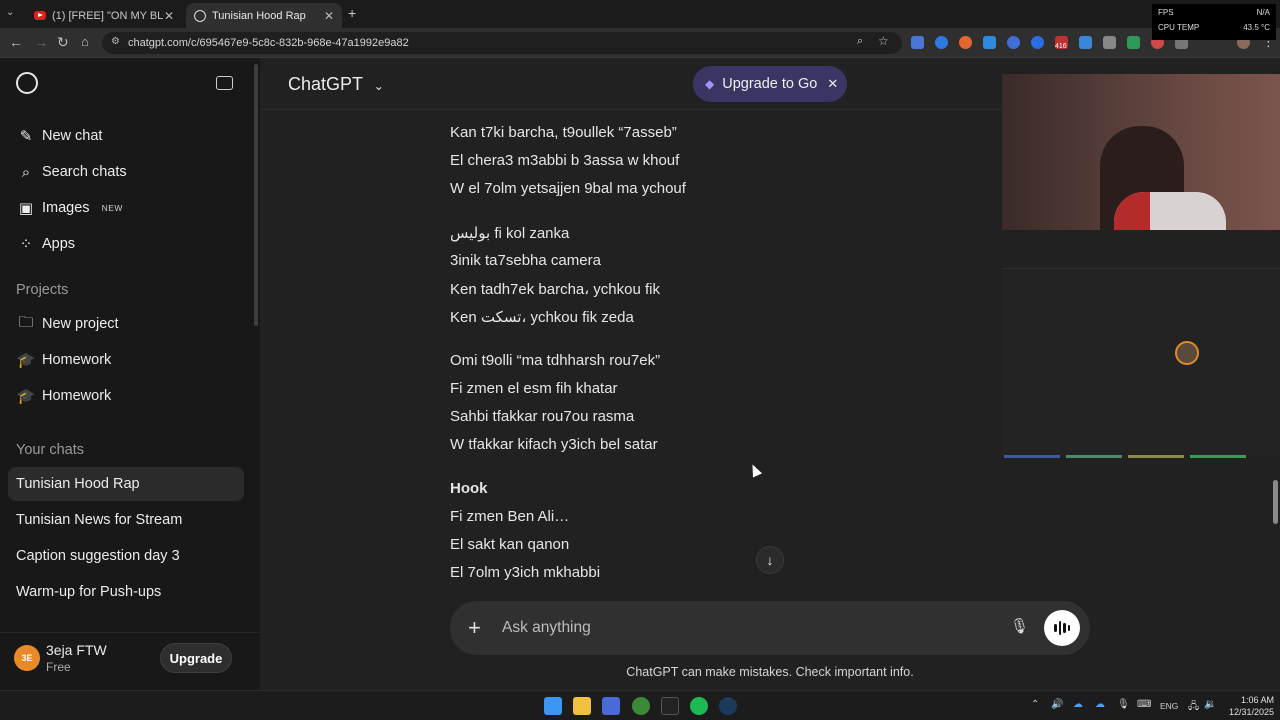 The width and height of the screenshot is (1280, 720). What do you see at coordinates (130, 661) in the screenshot?
I see `user-account-bar: 3E 3eja FTW Free Upgrade` at bounding box center [130, 661].